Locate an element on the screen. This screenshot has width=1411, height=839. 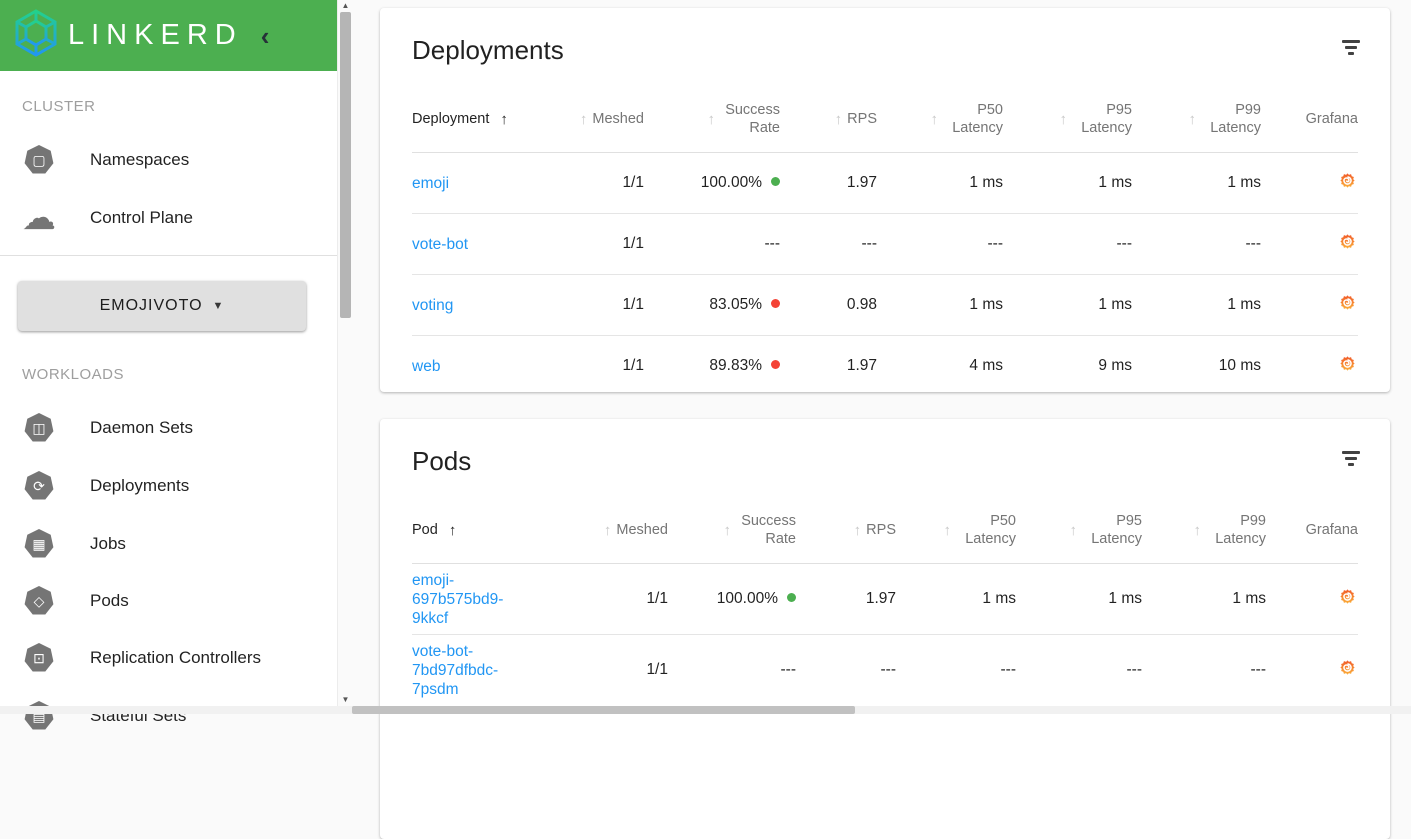
sidebar-item-daemon-sets: ◫ Daemon Sets is located at coordinates (168, 428).